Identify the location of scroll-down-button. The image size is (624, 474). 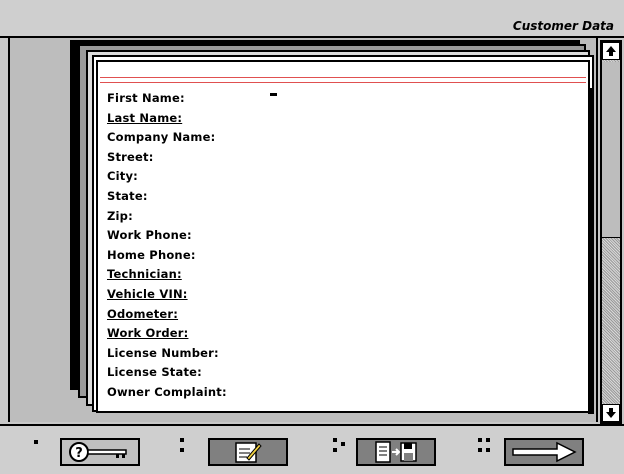
(611, 413).